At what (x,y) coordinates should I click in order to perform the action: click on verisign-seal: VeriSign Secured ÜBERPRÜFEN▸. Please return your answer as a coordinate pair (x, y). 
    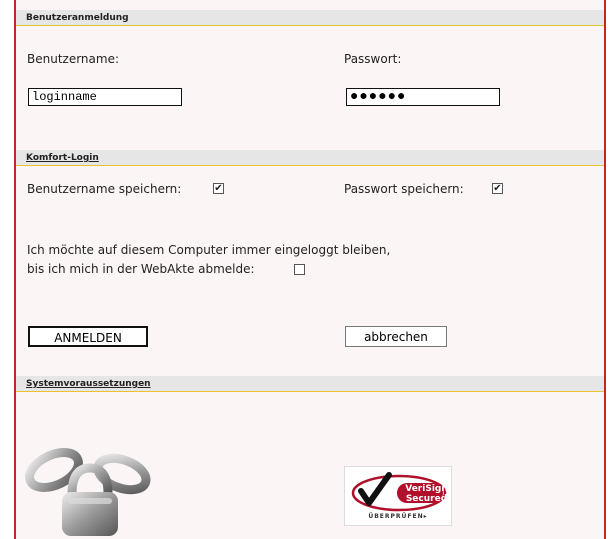
    Looking at the image, I should click on (398, 496).